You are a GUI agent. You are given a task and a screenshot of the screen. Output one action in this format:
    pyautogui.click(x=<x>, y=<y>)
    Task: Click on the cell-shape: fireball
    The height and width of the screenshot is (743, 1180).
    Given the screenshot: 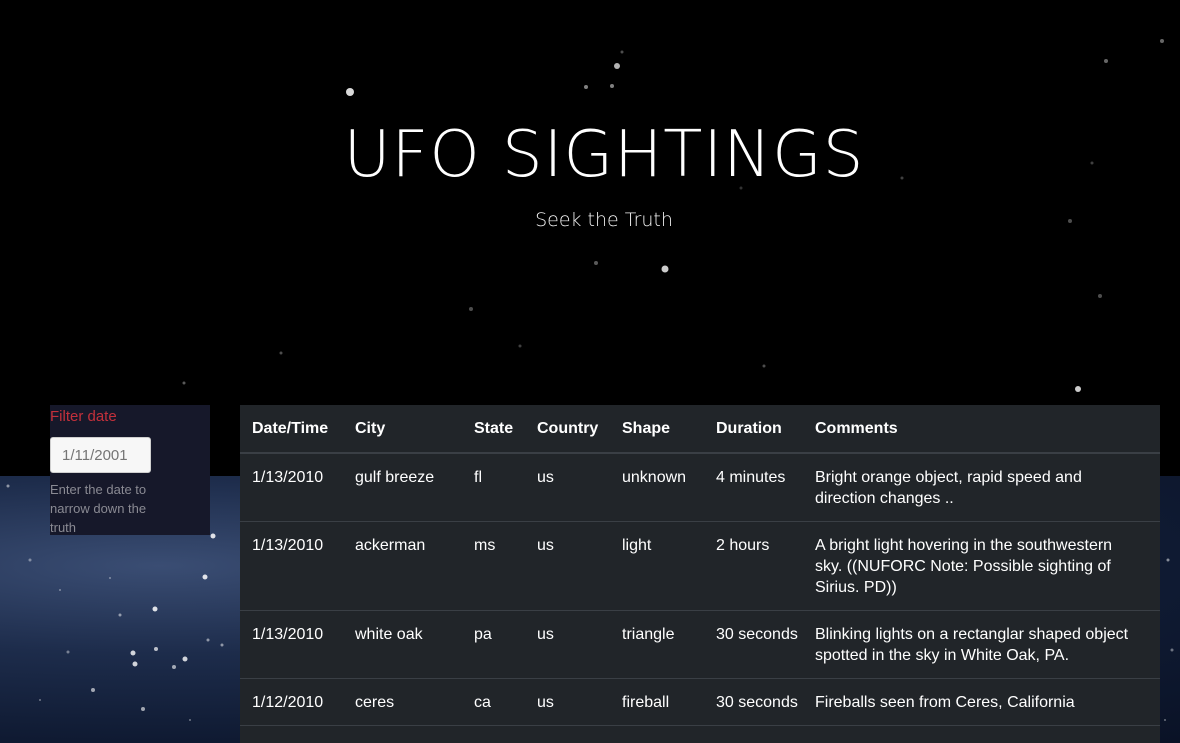 What is the action you would take?
    pyautogui.click(x=657, y=702)
    